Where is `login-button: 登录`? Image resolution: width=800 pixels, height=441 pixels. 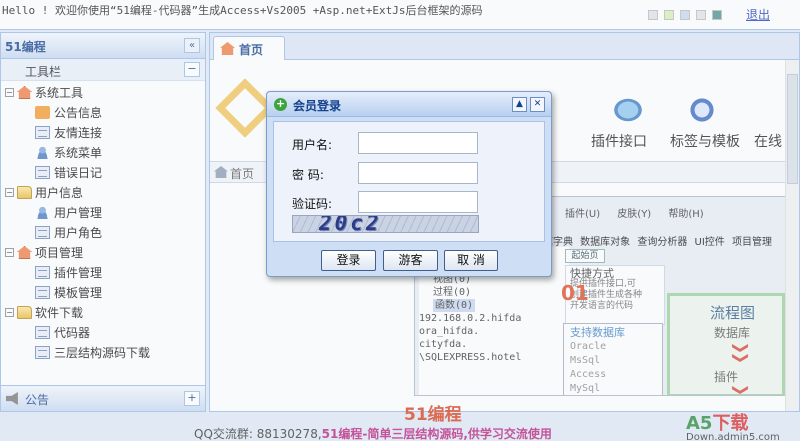
login-button: 登录 is located at coordinates (348, 260).